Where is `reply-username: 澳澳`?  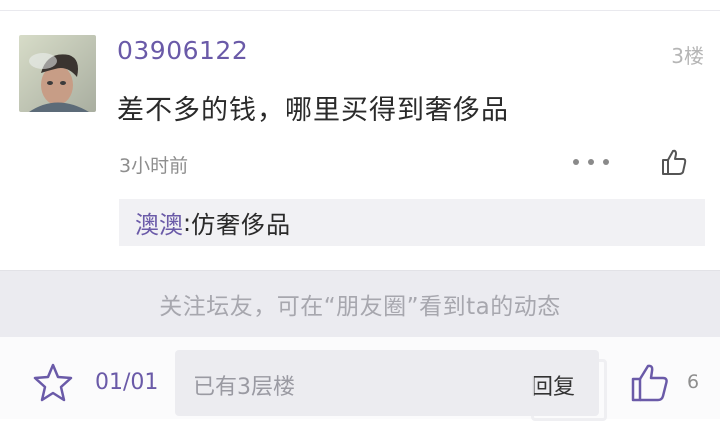 reply-username: 澳澳 is located at coordinates (159, 222).